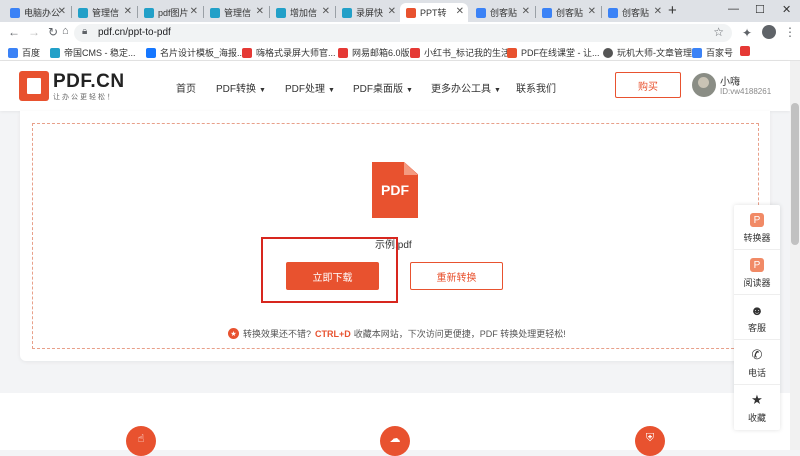 The width and height of the screenshot is (800, 456). What do you see at coordinates (760, 9) in the screenshot?
I see `maximize-icon: ☐` at bounding box center [760, 9].